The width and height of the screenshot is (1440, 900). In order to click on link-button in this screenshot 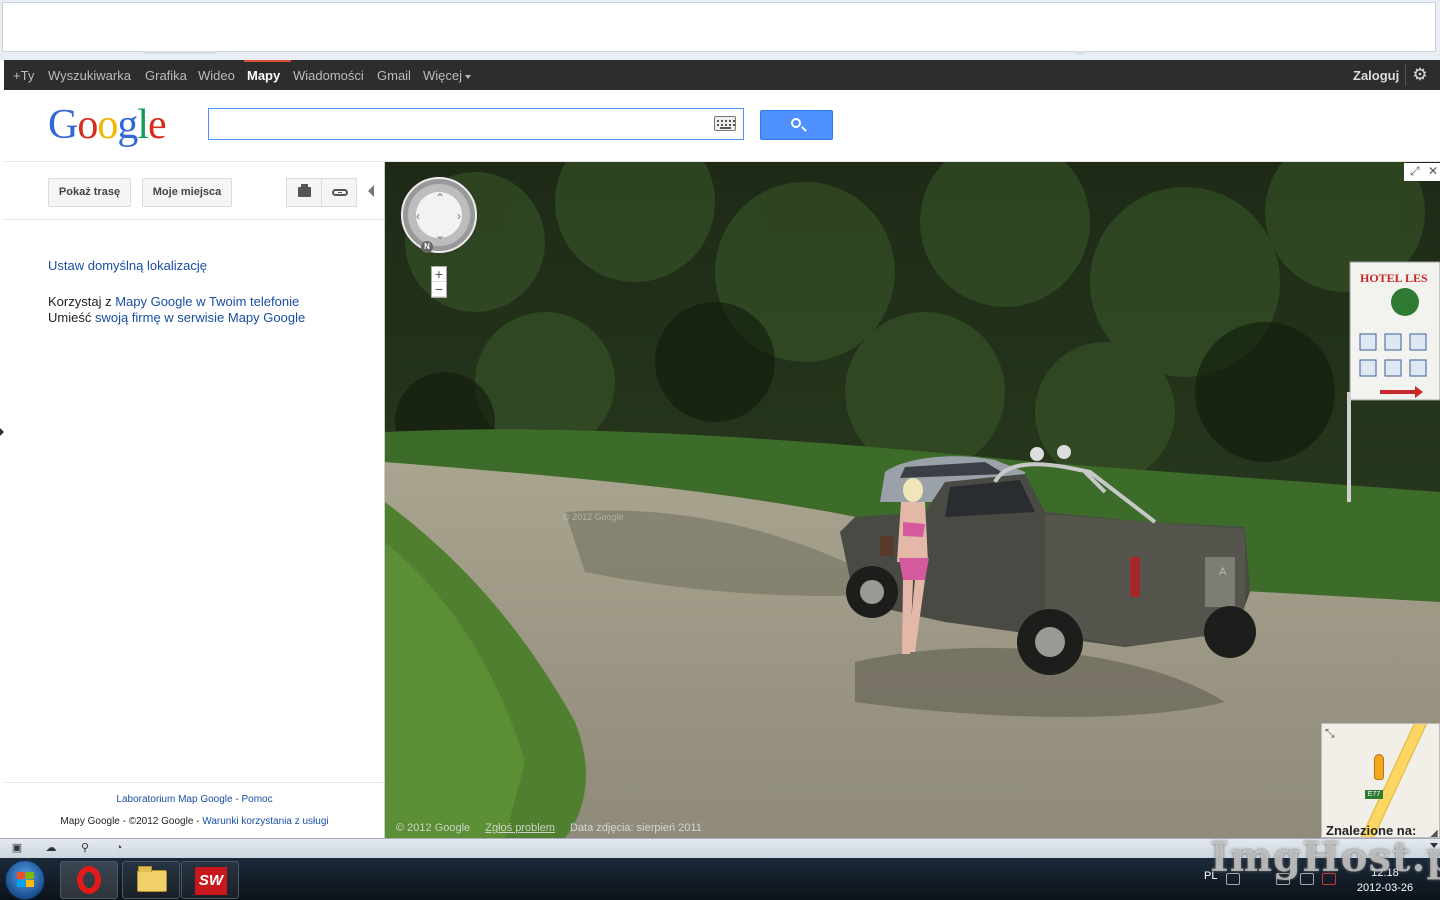, I will do `click(339, 192)`.